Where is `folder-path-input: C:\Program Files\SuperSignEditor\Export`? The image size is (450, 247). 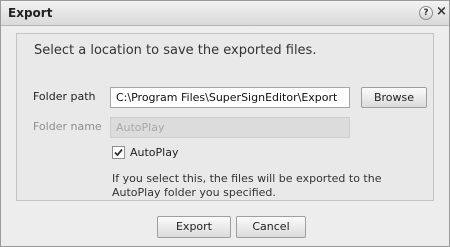 folder-path-input: C:\Program Files\SuperSignEditor\Export is located at coordinates (230, 97).